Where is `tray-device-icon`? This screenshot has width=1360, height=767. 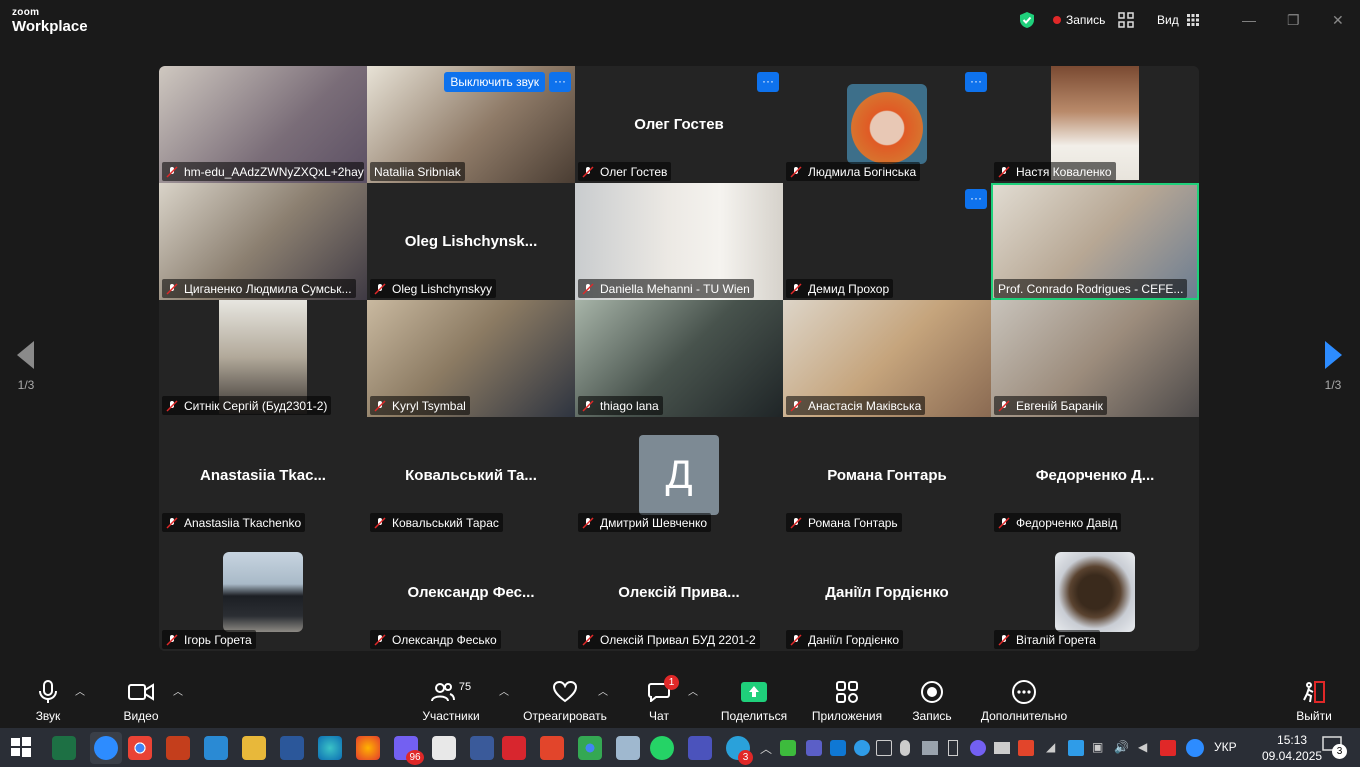
tray-device-icon is located at coordinates (884, 748).